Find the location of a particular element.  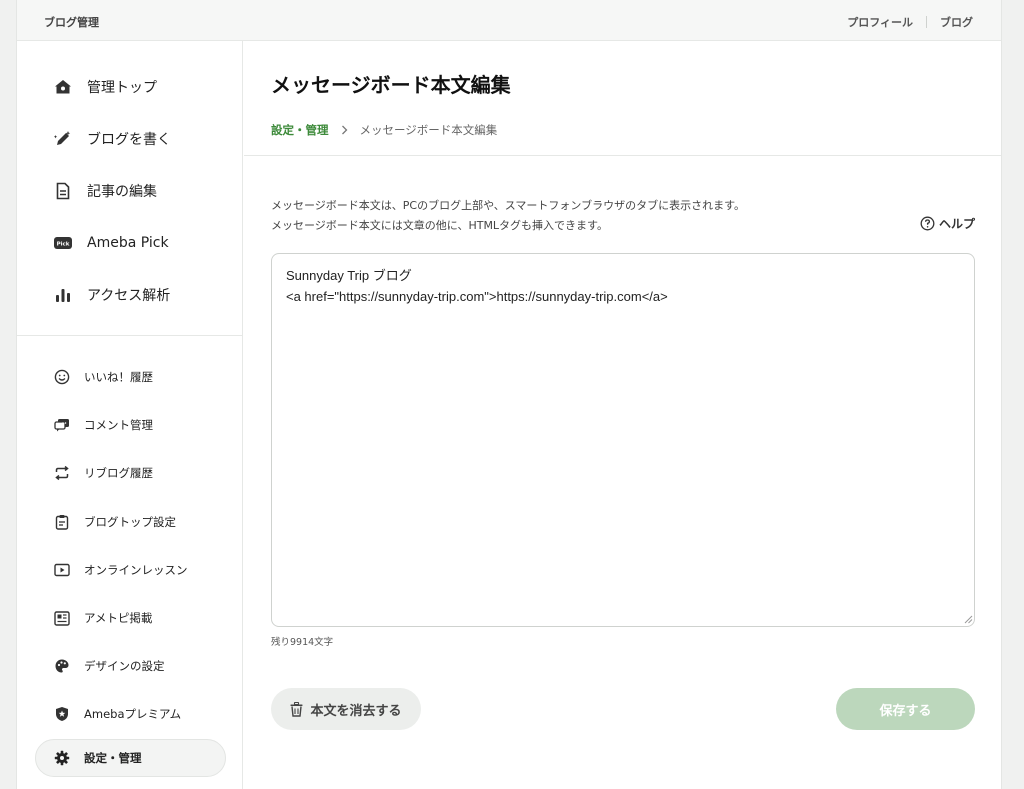

sidebar-item-ameba-premium: Amebaプレミアム is located at coordinates (129, 714).